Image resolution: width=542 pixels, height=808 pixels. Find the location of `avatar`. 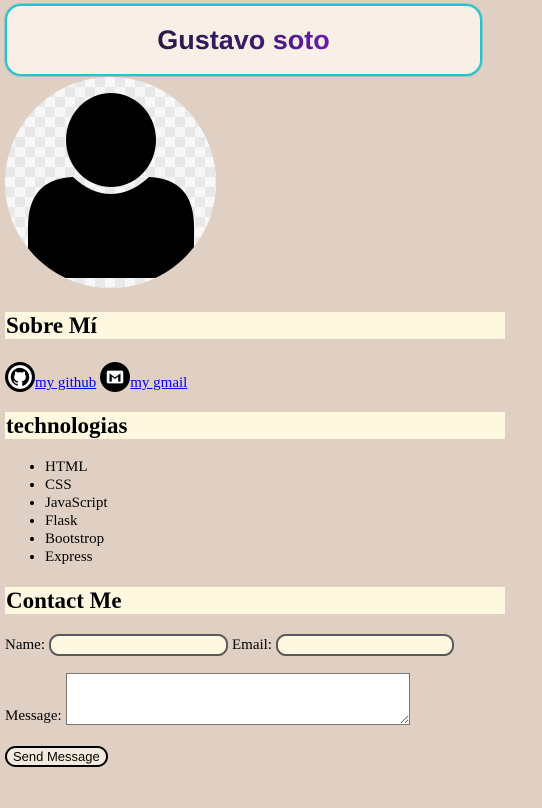

avatar is located at coordinates (110, 182).